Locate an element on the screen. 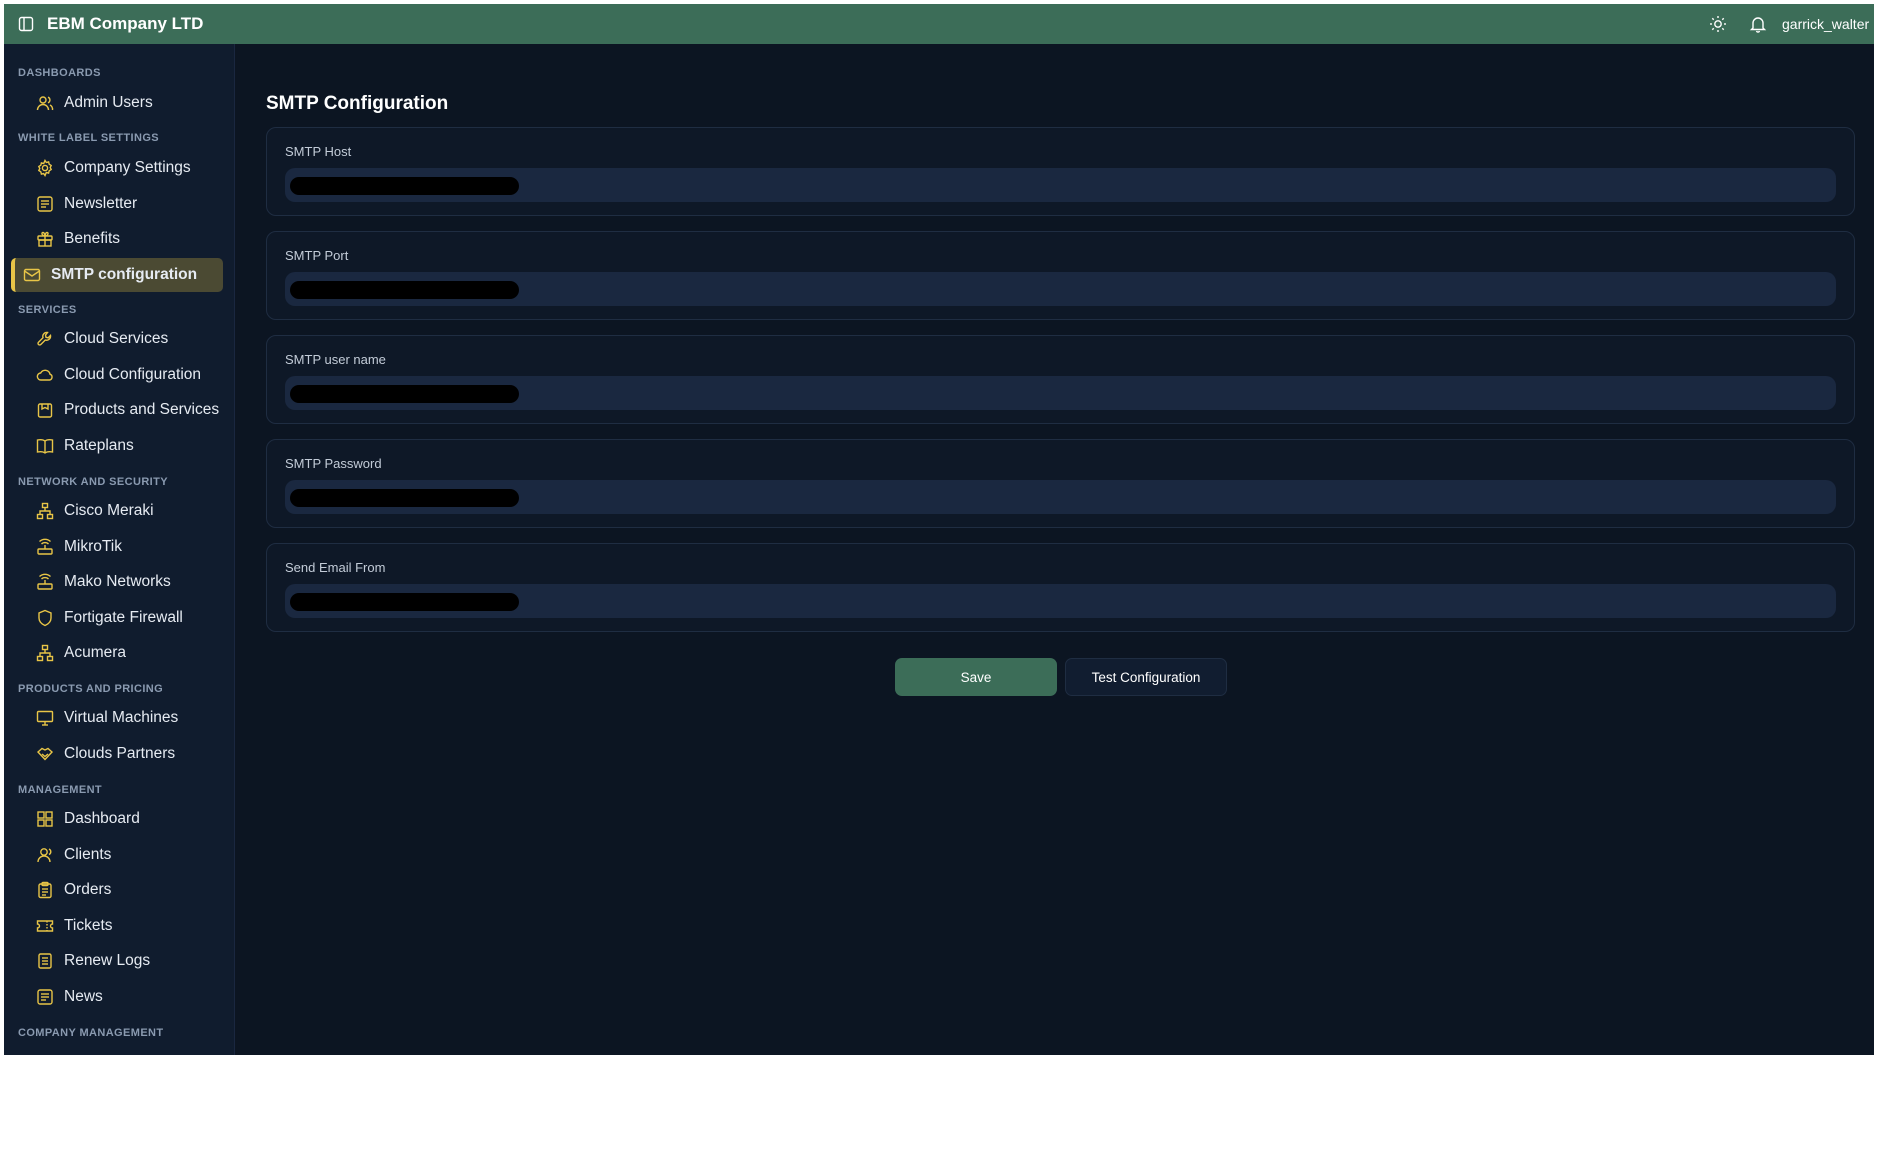  dashboard-icon is located at coordinates (45, 819).